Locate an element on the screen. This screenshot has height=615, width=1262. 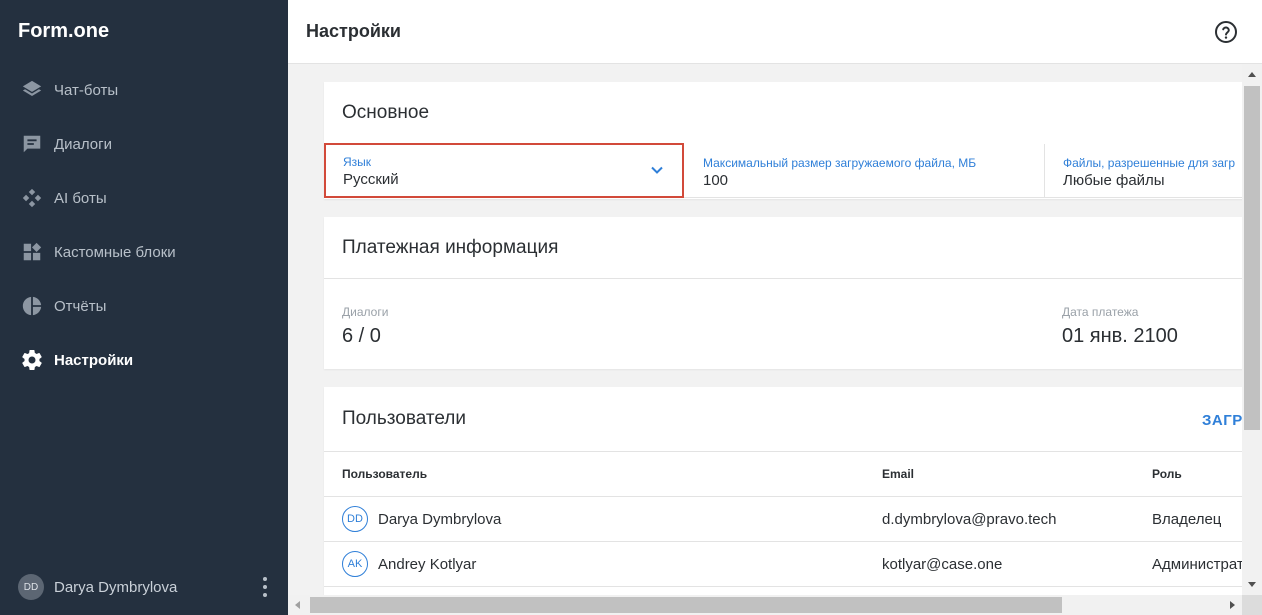
upload-button: ЗАГР is located at coordinates (1222, 420).